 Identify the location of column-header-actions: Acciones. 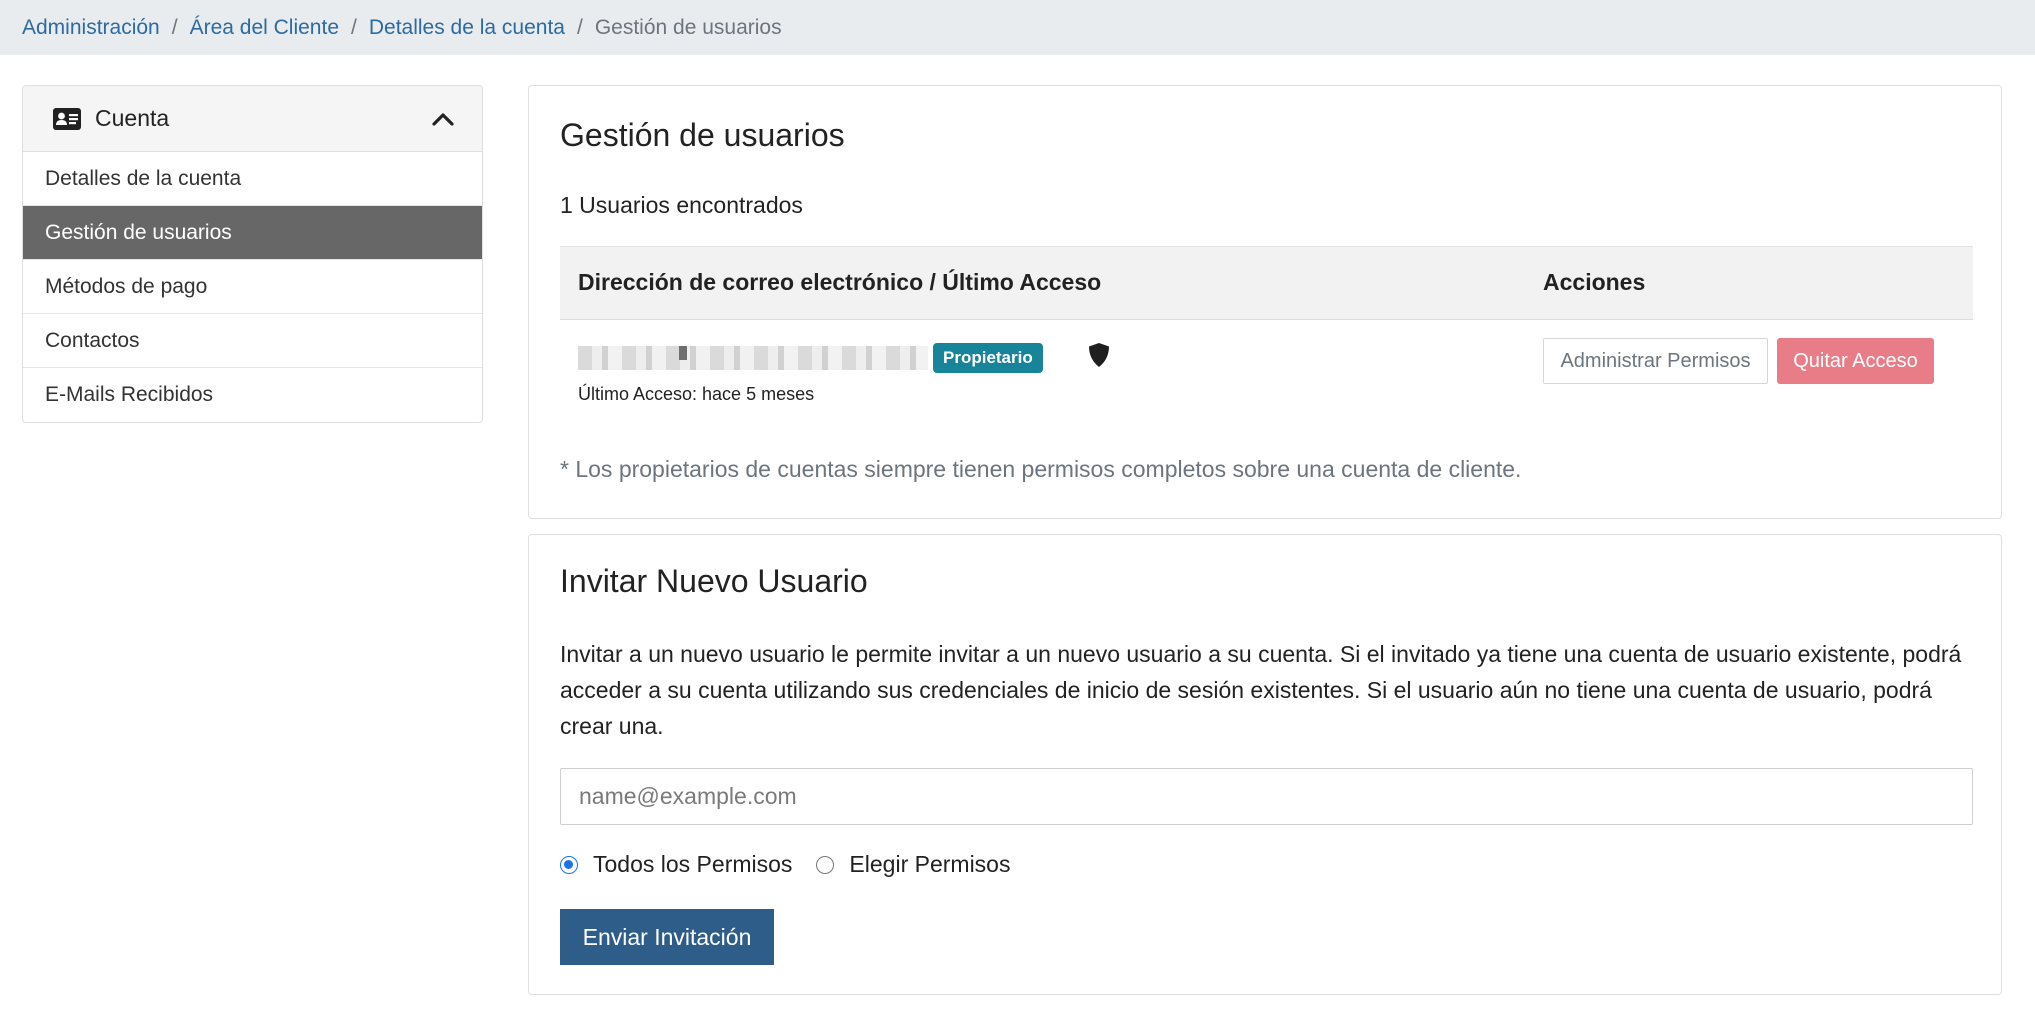
(1594, 282).